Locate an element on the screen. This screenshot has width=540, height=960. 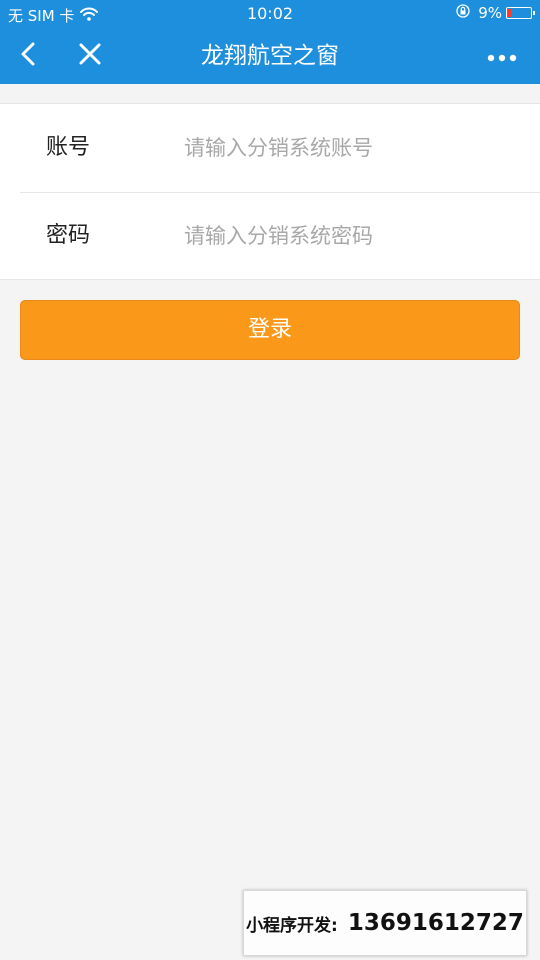
password-row: 密码 is located at coordinates (270, 236).